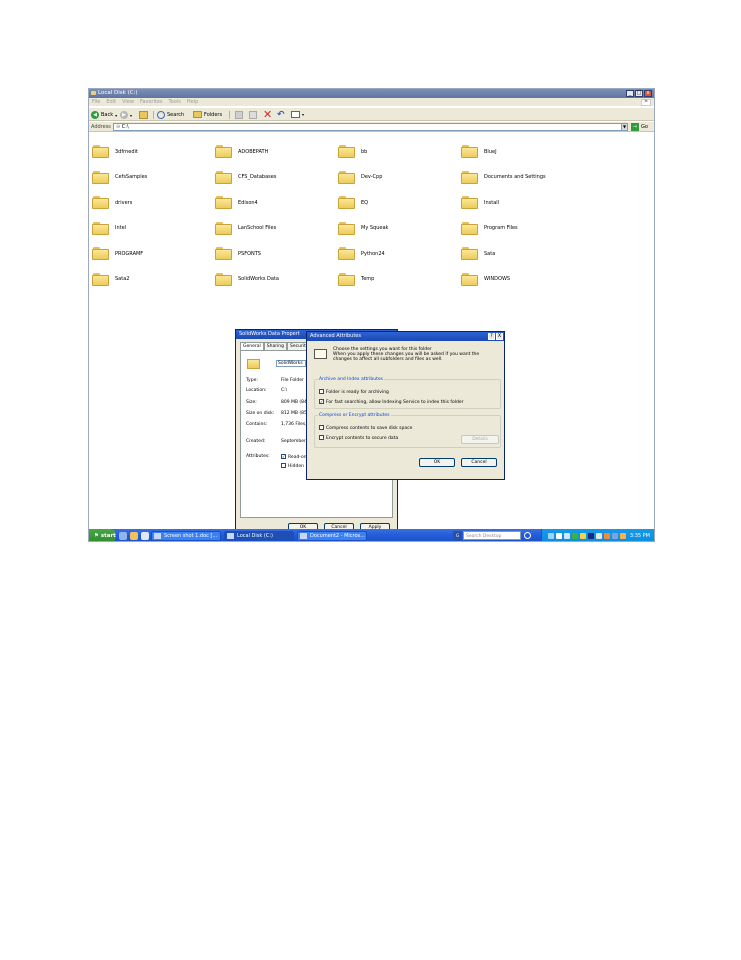 The image size is (741, 960). I want to click on compress-option: Compress contents to save disk space, so click(365, 428).